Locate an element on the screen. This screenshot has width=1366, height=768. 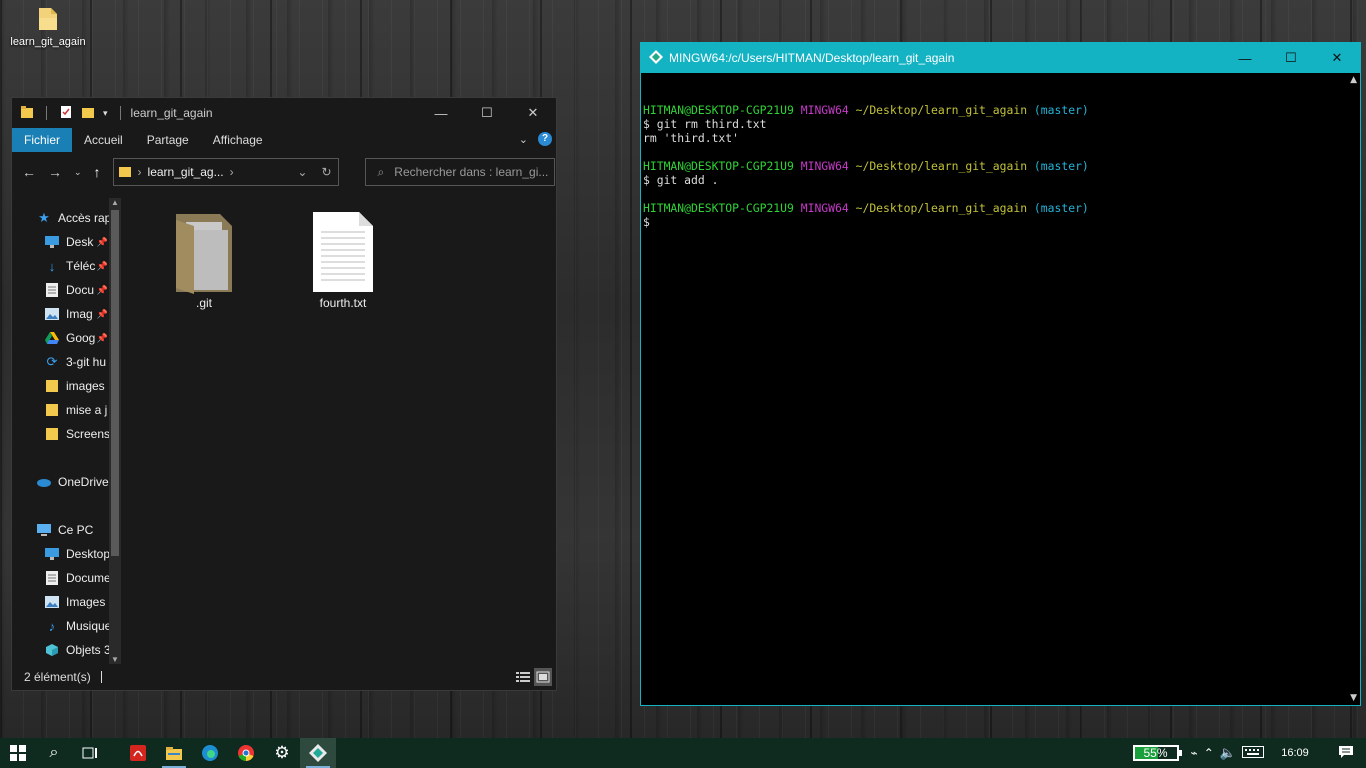
sidebar-item-t-l-c: ↓ Téléc 📌 is located at coordinates (67, 266).